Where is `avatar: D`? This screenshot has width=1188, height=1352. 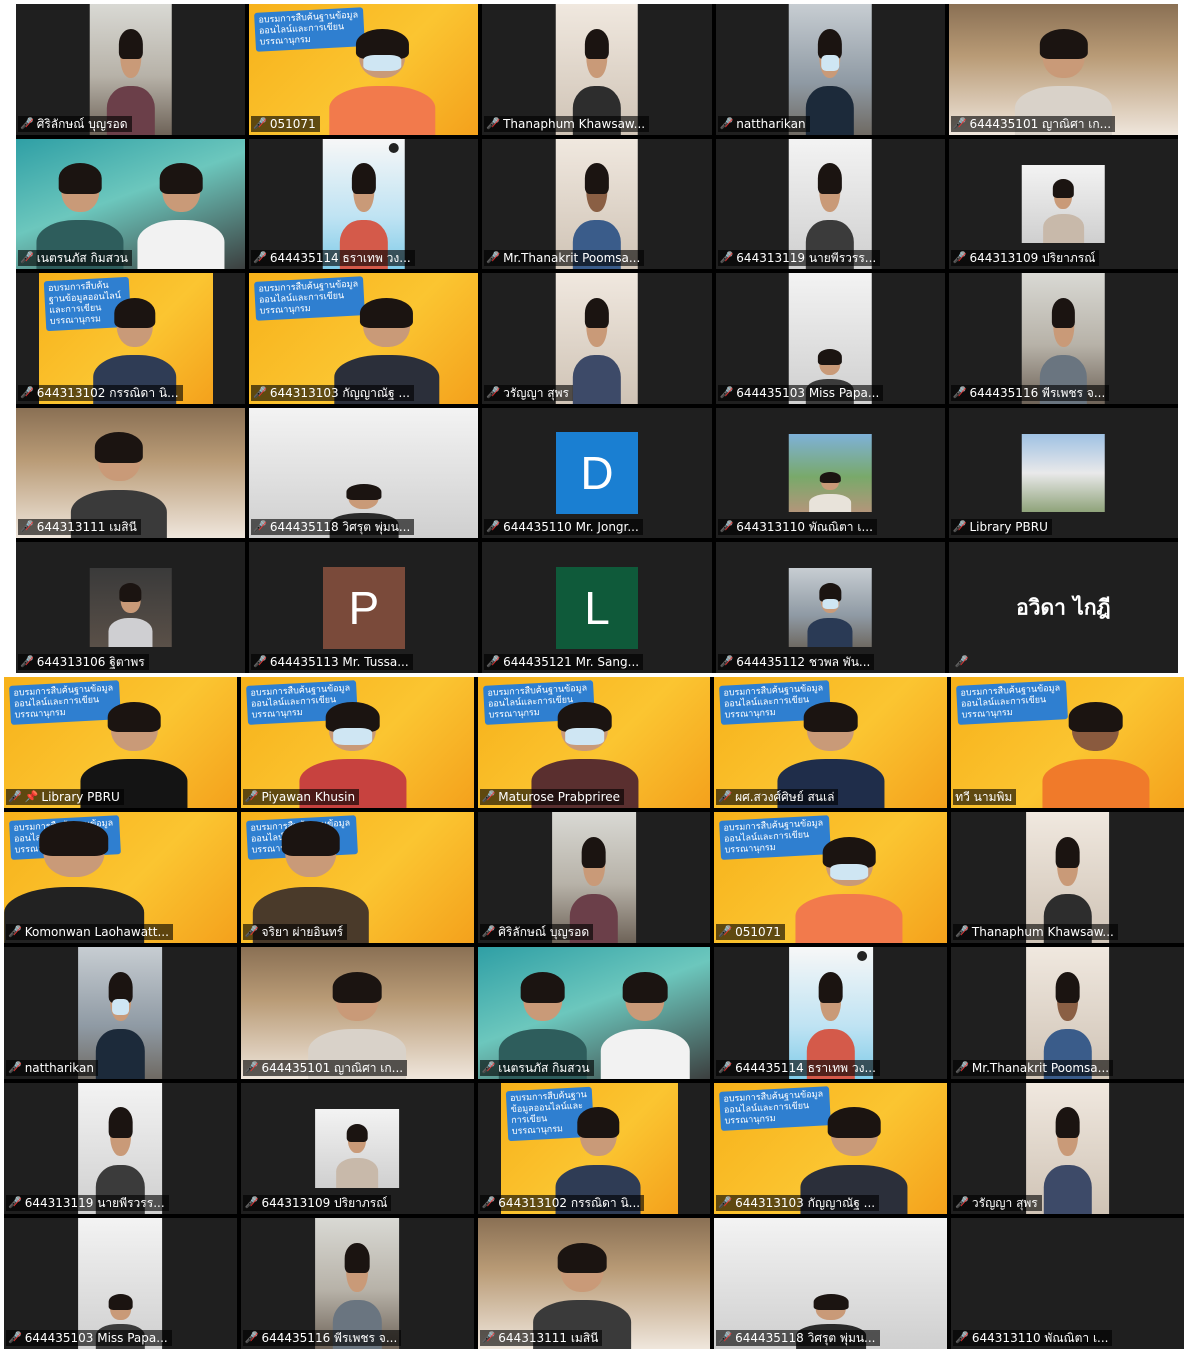
avatar: D is located at coordinates (596, 473).